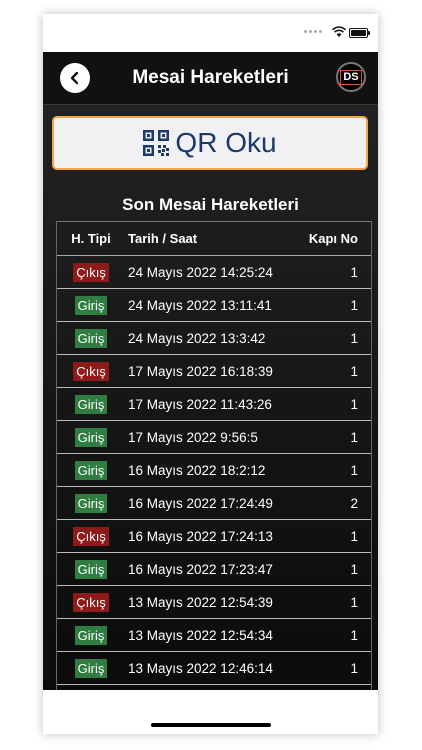  What do you see at coordinates (210, 33) in the screenshot?
I see `status-bar` at bounding box center [210, 33].